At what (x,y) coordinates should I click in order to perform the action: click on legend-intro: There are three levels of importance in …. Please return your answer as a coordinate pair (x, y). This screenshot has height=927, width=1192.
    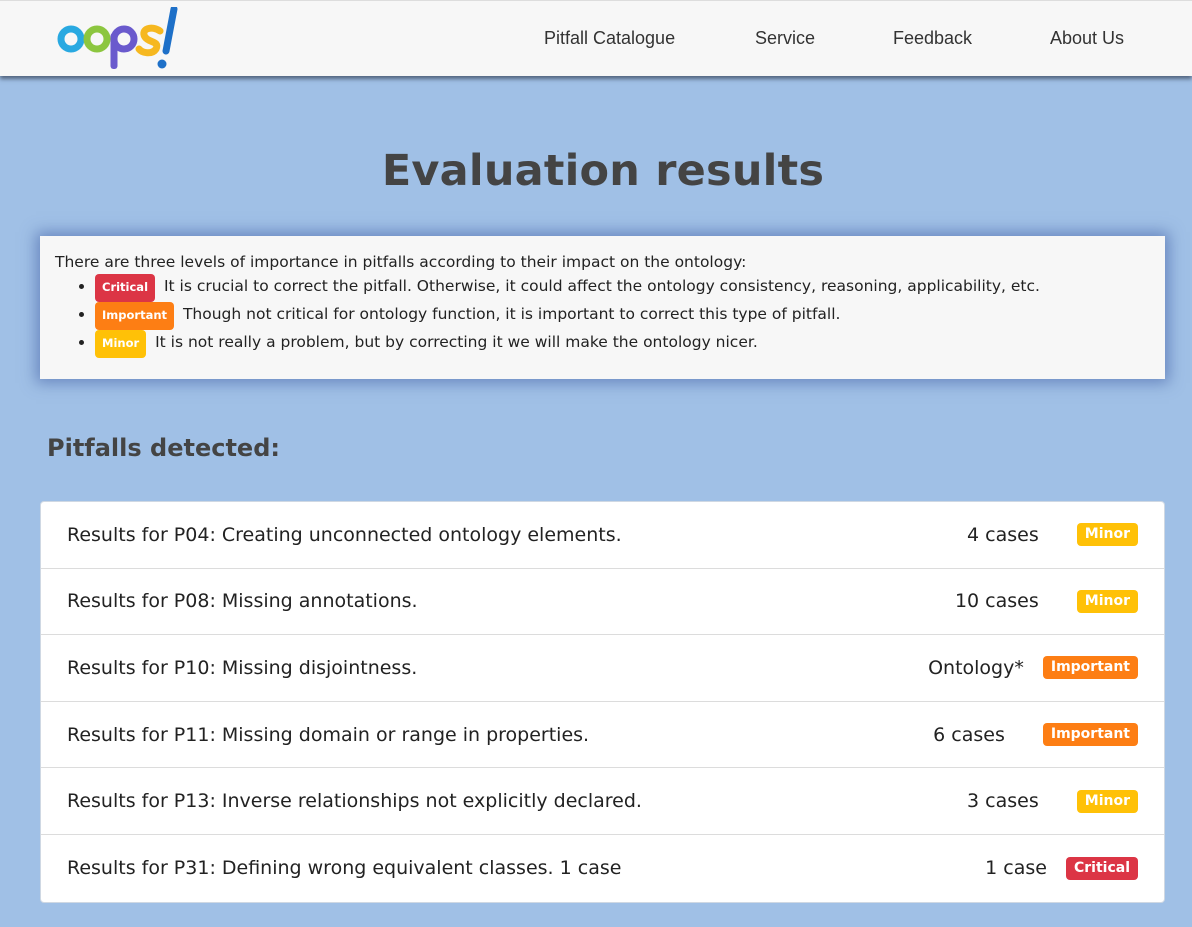
    Looking at the image, I should click on (401, 262).